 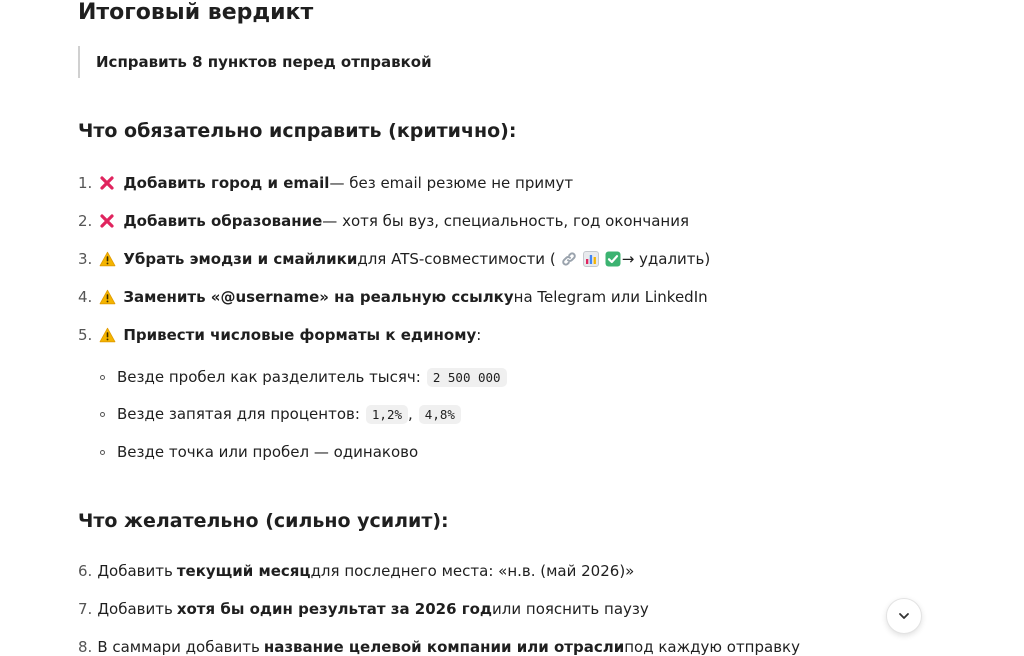 I want to click on item-bold: Добавить образование, so click(x=223, y=221).